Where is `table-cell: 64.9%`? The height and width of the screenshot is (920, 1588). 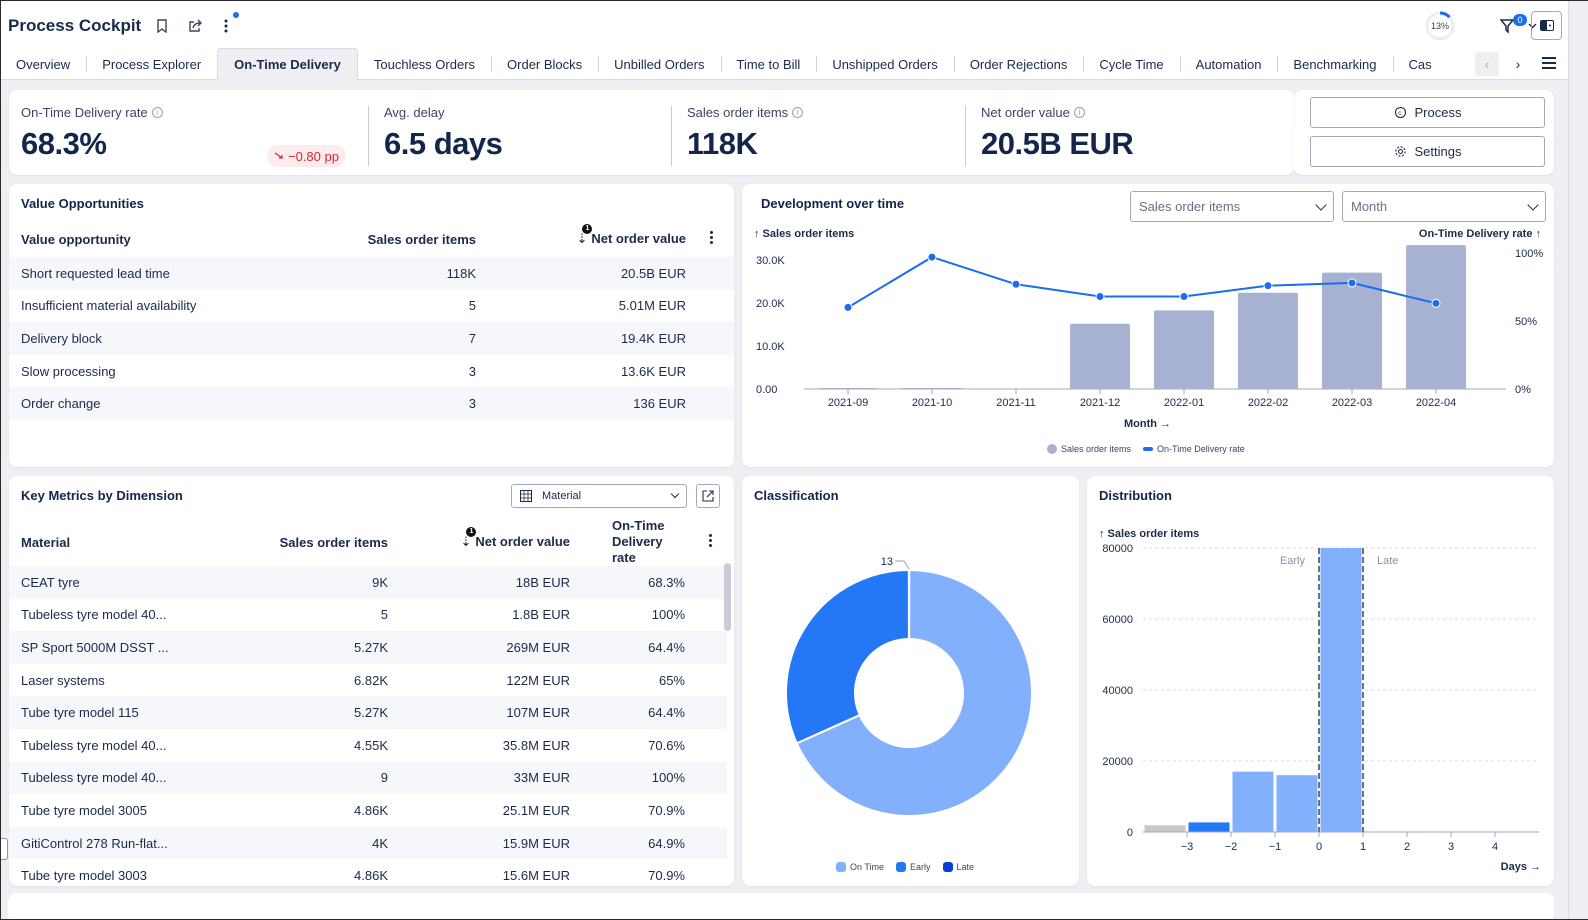
table-cell: 64.9% is located at coordinates (639, 843).